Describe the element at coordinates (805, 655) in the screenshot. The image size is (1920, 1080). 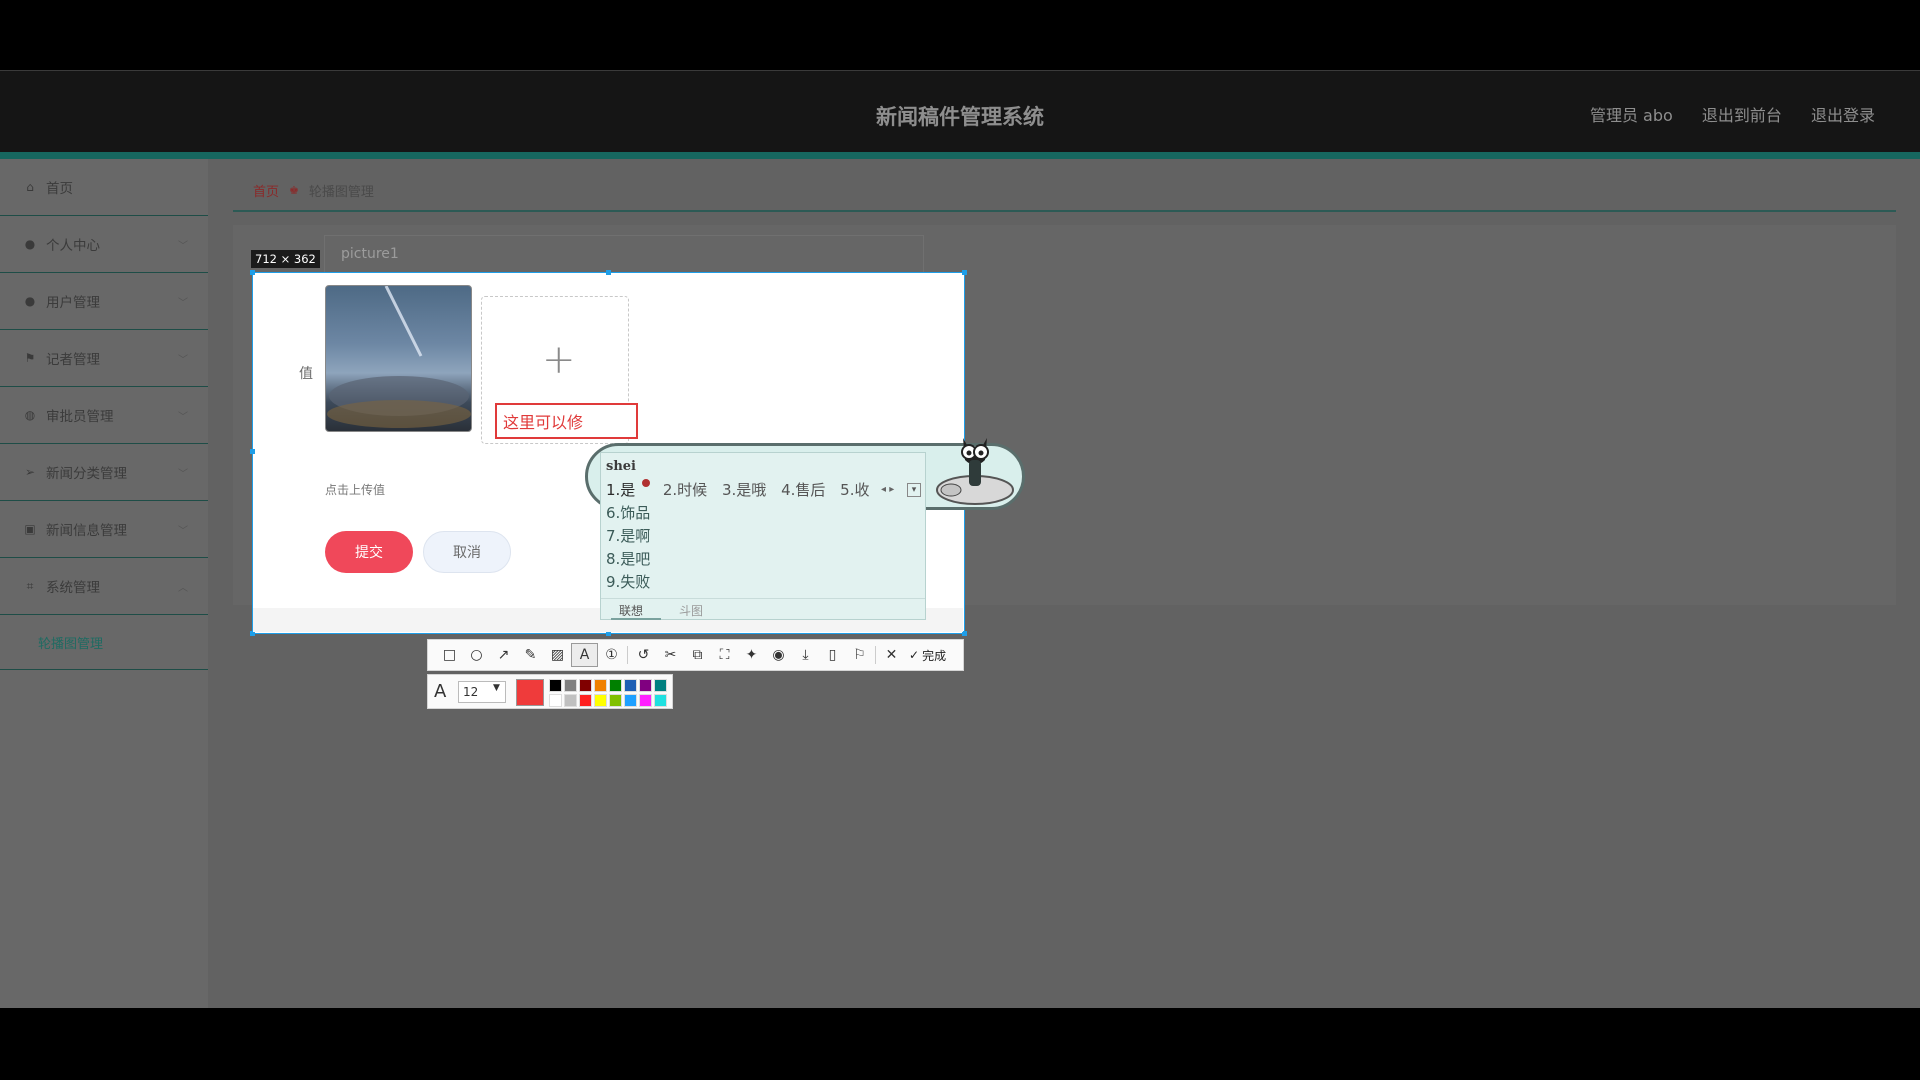
I see `download-icon: ⤓` at that location.